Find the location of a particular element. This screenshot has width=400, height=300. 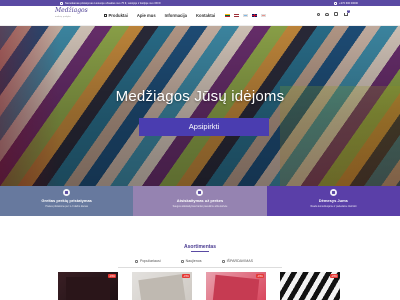

main-nav: Produktai Apie mus Informacija Kontaktai is located at coordinates (185, 15).